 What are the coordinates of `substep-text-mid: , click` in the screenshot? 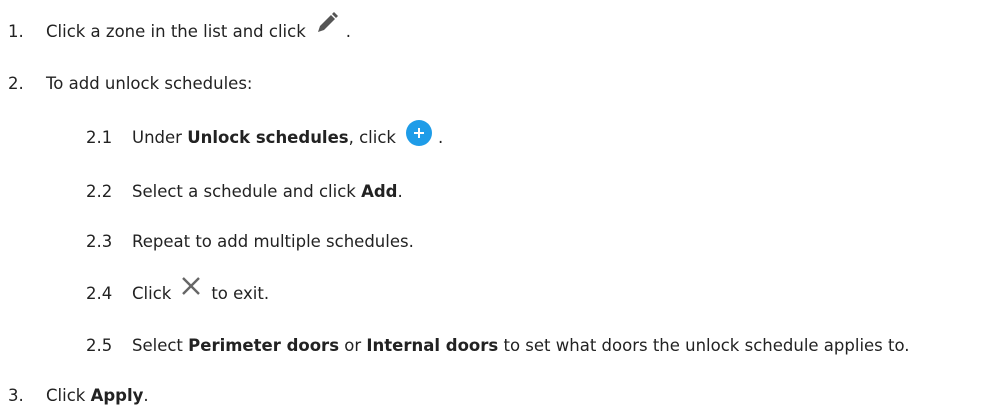 It's located at (372, 137).